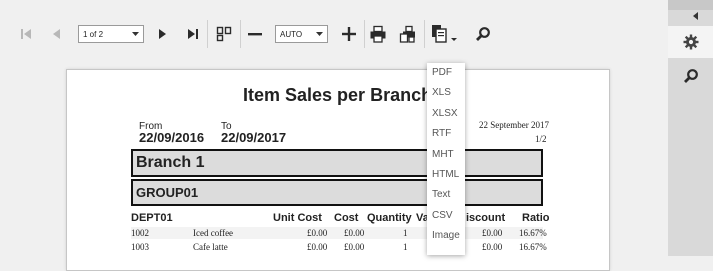 The image size is (713, 271). I want to click on collapse-panel-button, so click(690, 16).